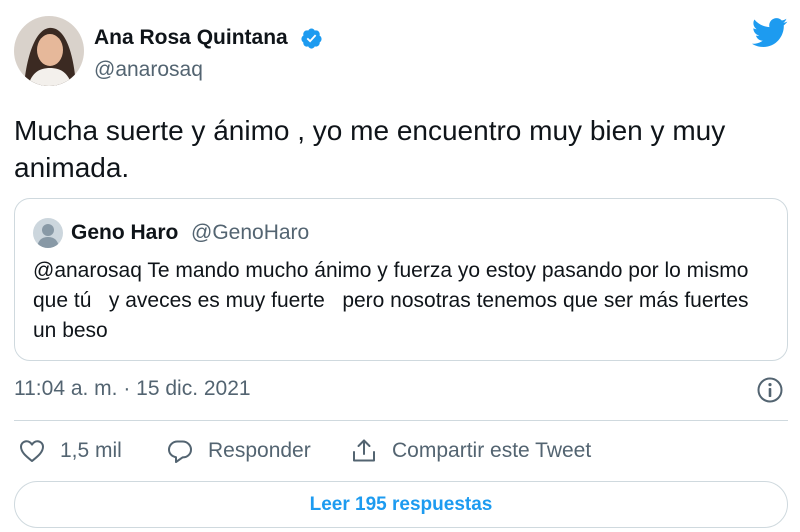 The image size is (800, 532). I want to click on read-replies-label: Leer 195 respuestas, so click(401, 504).